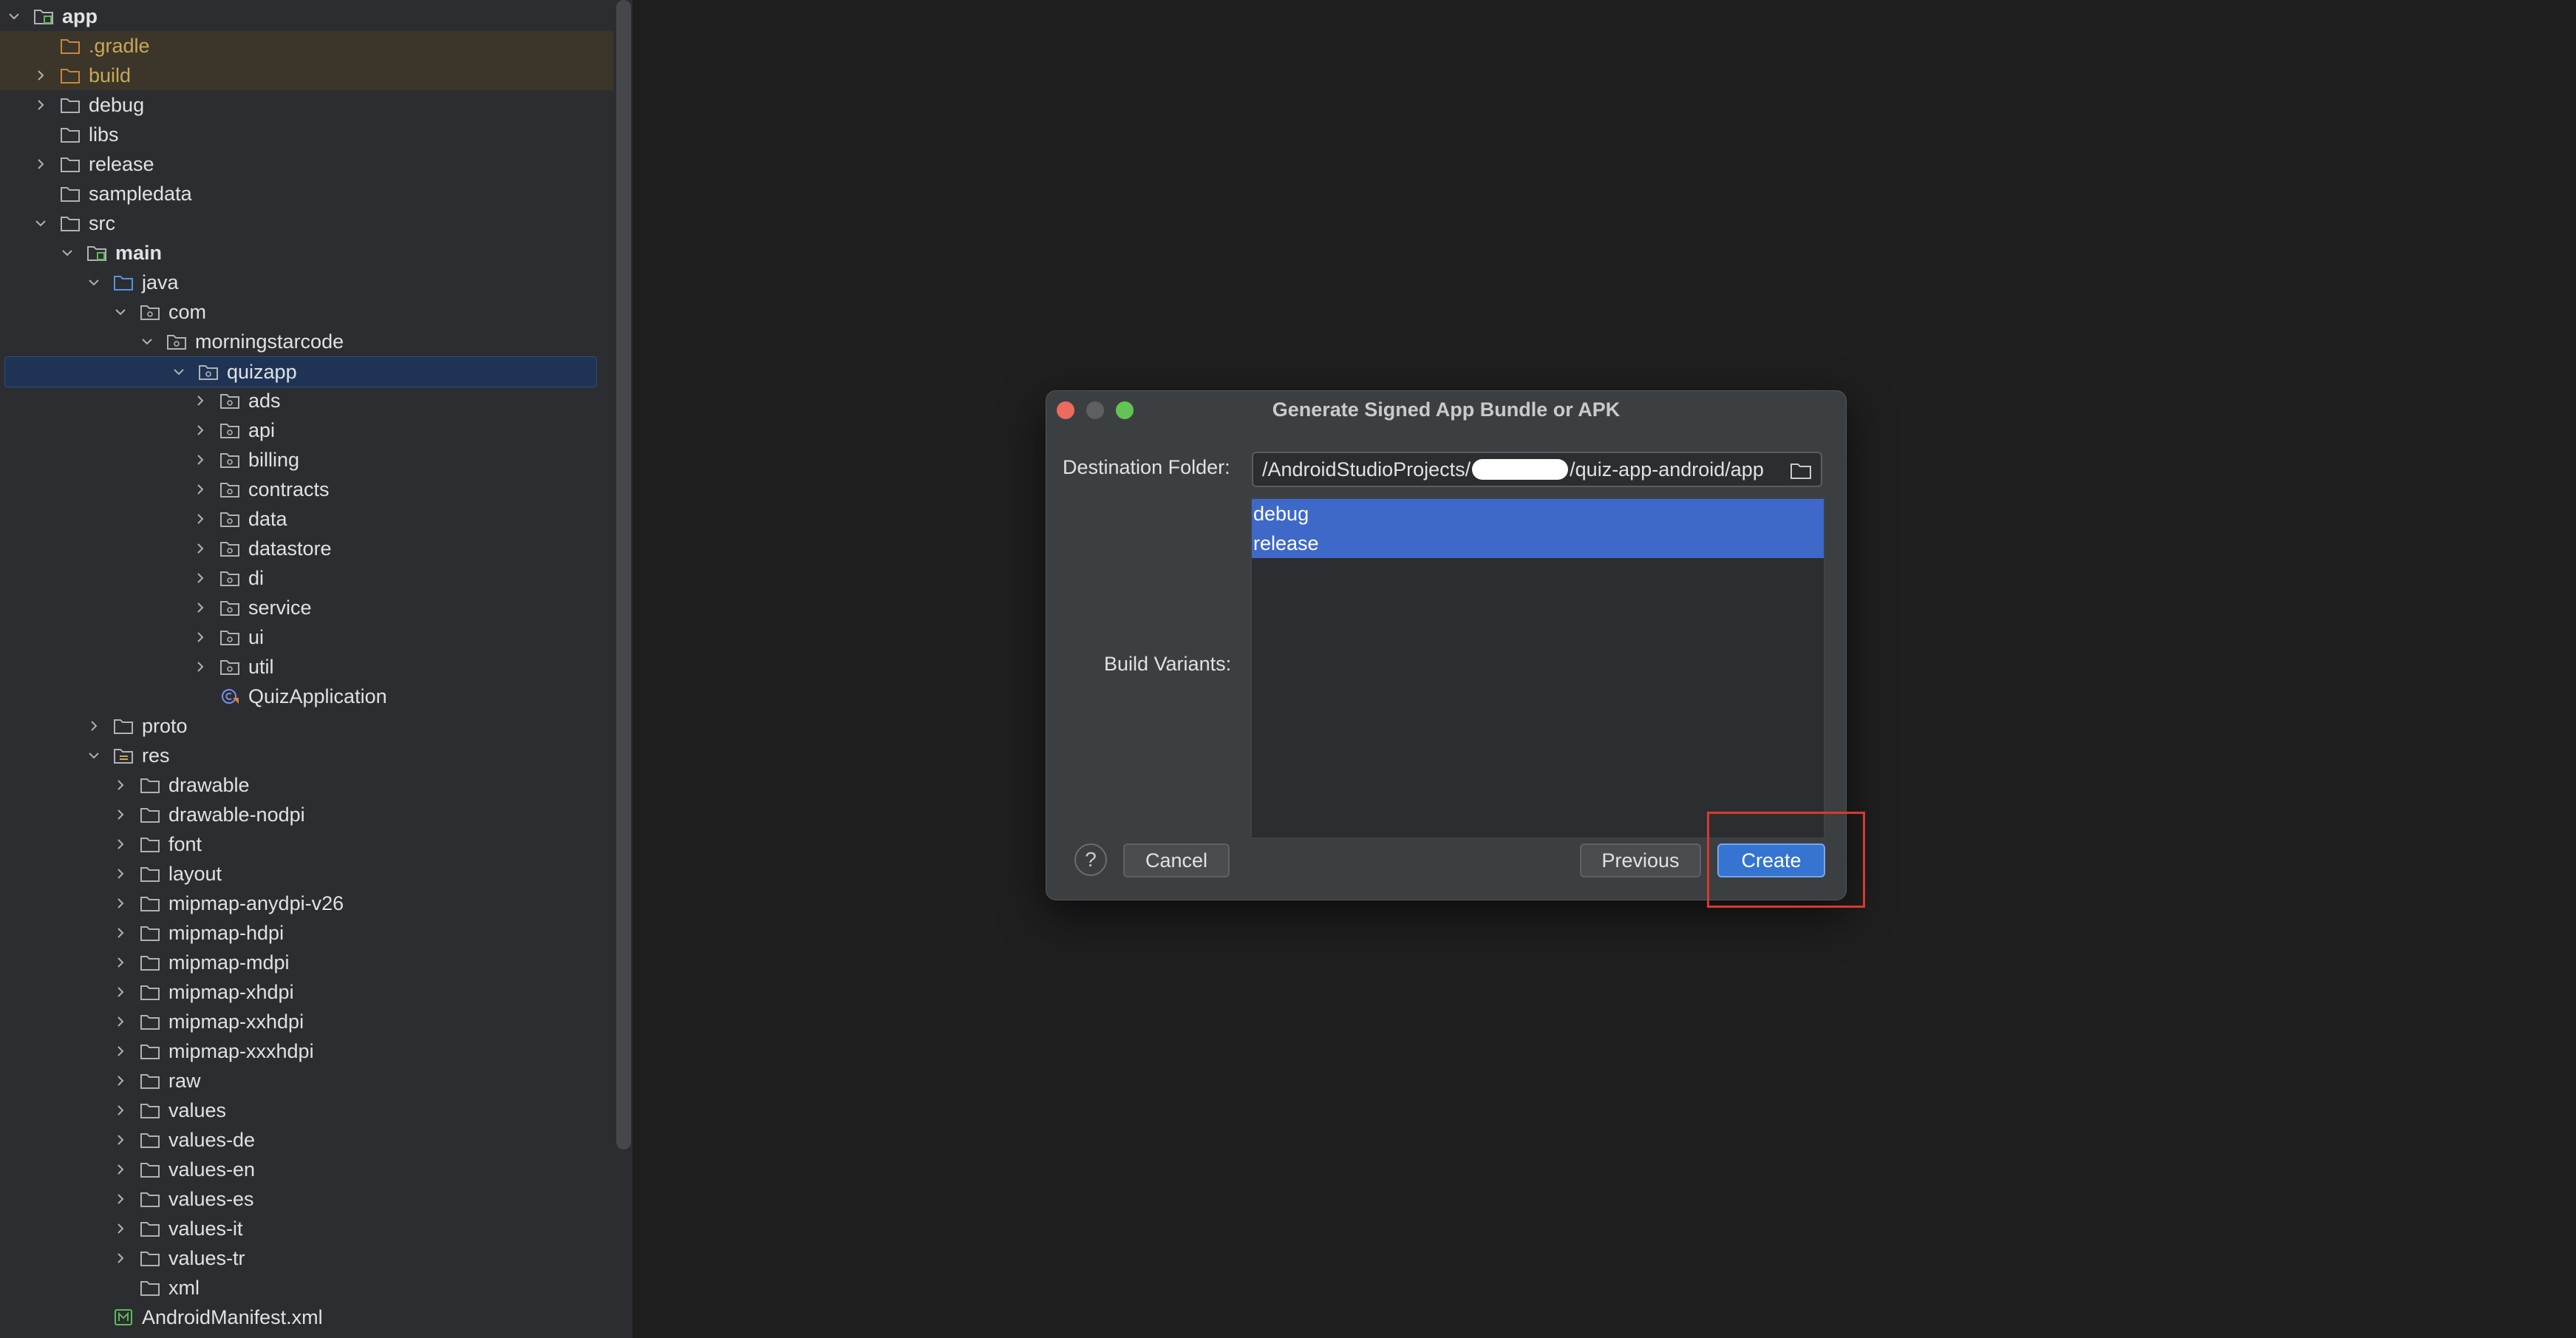 The width and height of the screenshot is (2576, 1338). I want to click on browse-folder-icon, so click(1801, 470).